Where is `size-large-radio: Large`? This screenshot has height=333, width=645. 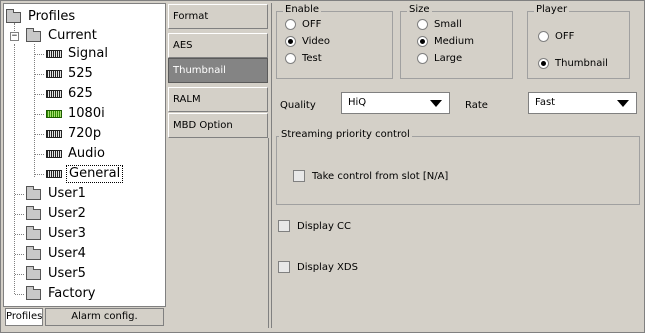 size-large-radio: Large is located at coordinates (439, 58).